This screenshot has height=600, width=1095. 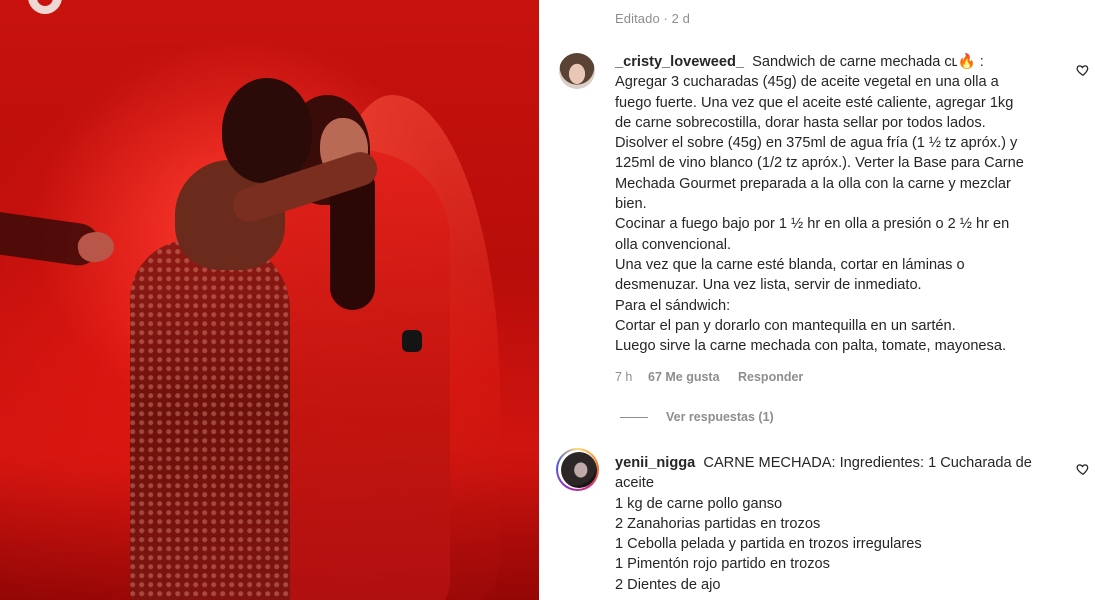 I want to click on comment-meta: 7 h 67 Me gusta Responder, so click(x=709, y=377).